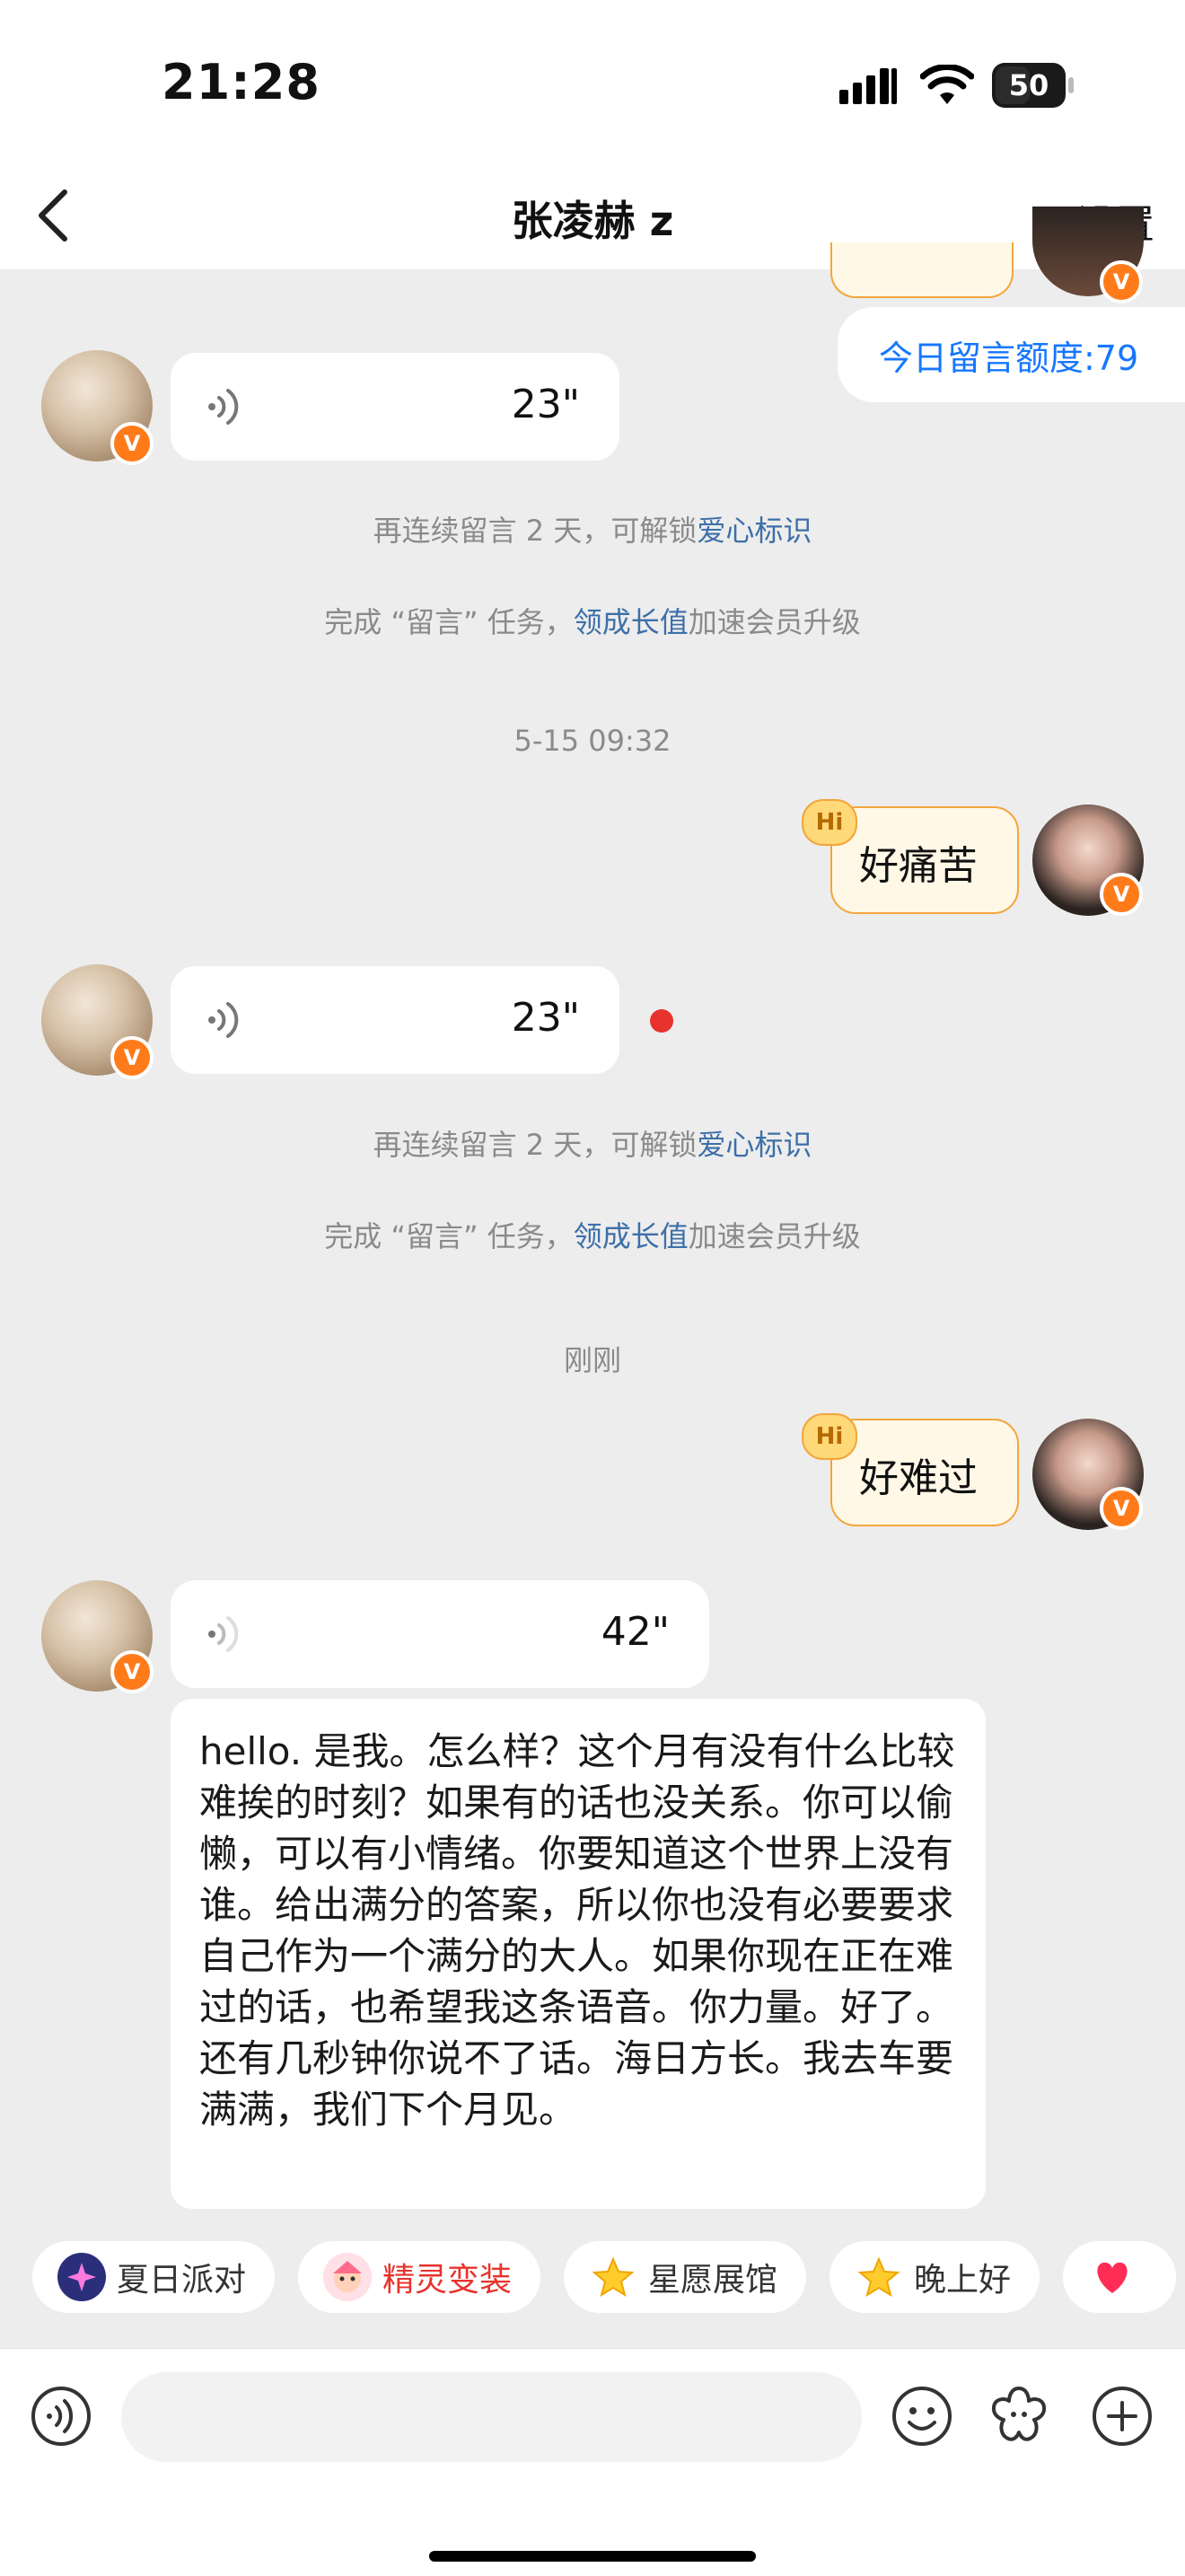 The width and height of the screenshot is (1185, 2576). I want to click on sticker-flower-icon, so click(1019, 2414).